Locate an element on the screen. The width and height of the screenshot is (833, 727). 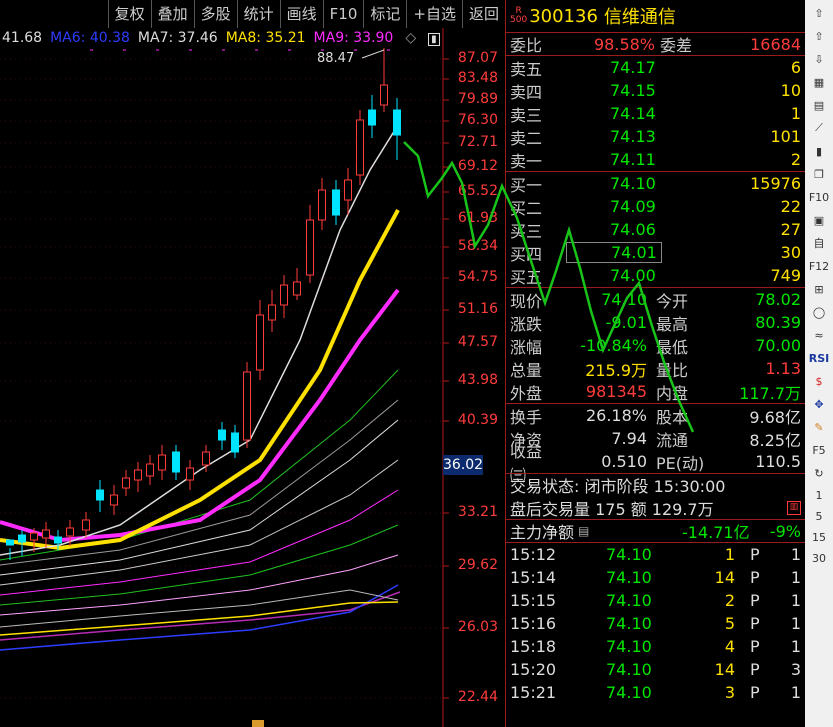
price-tick: 61.93 is located at coordinates (477, 218).